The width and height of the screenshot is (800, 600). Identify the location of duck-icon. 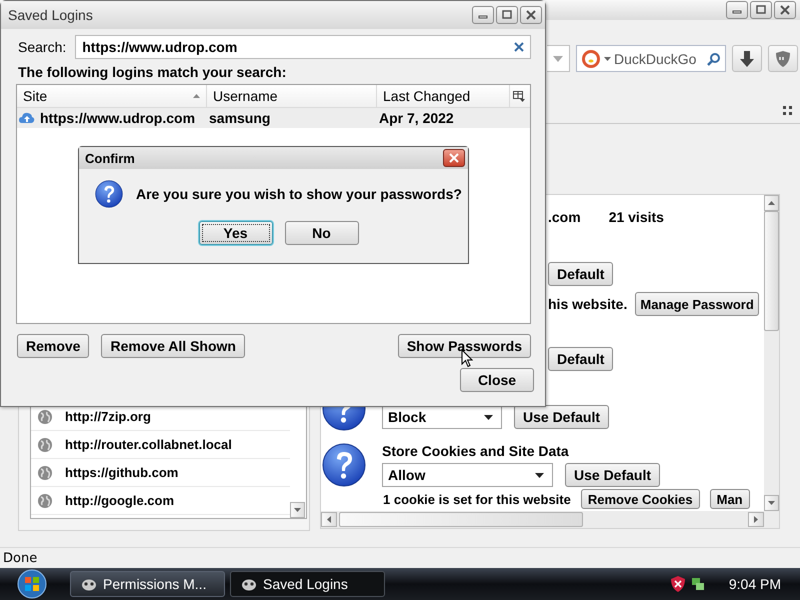
(591, 58).